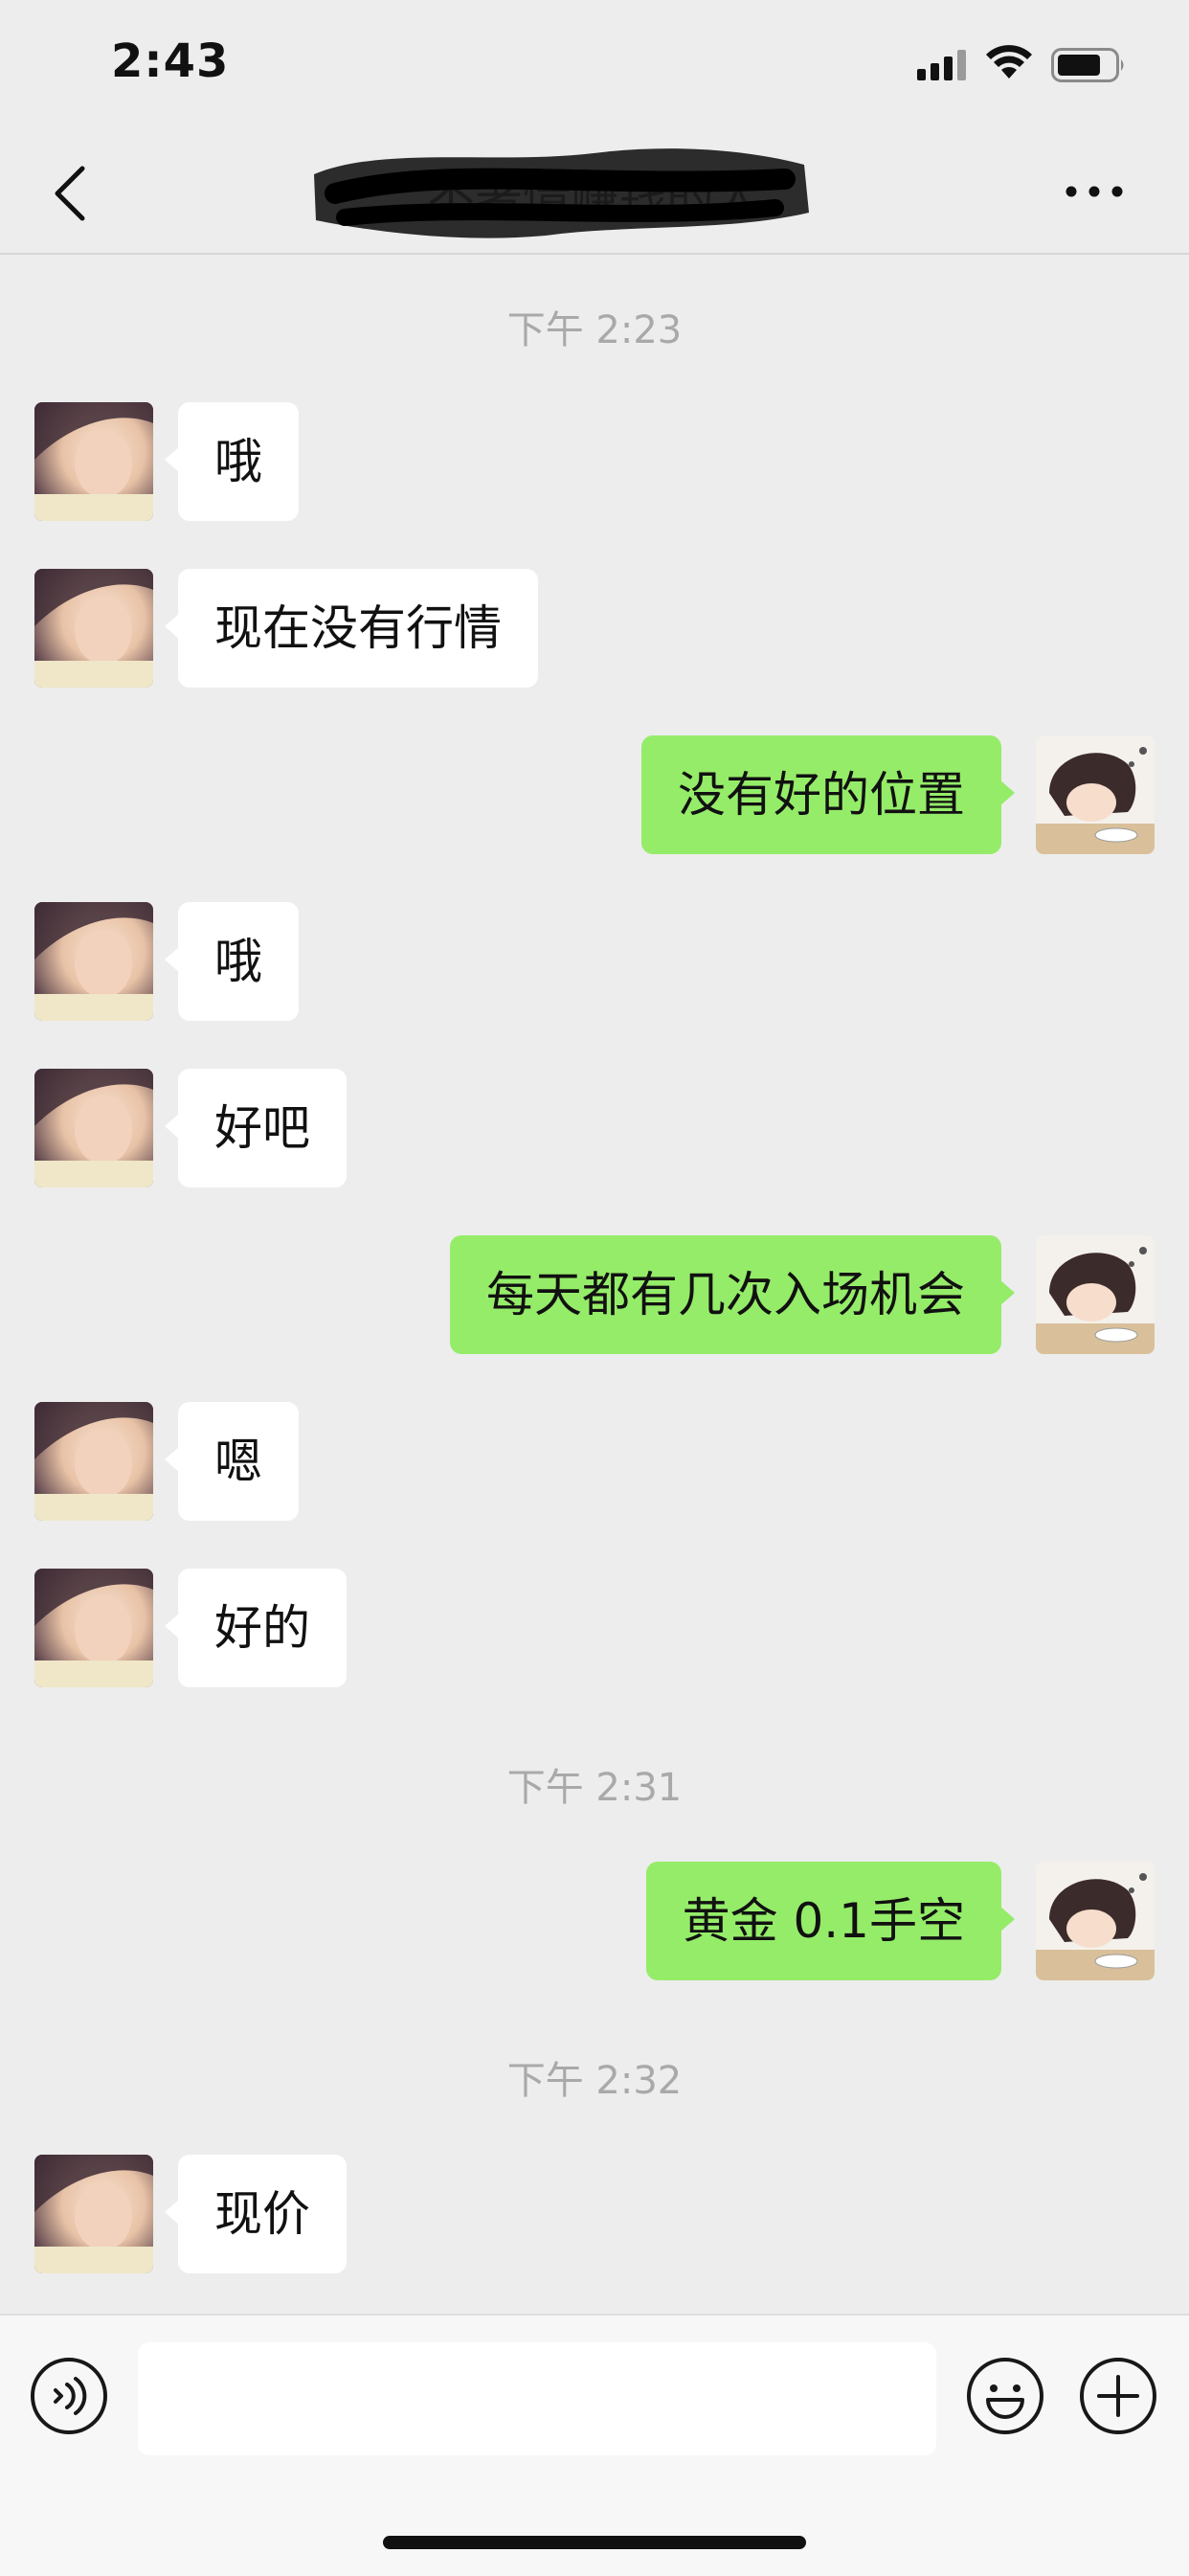 Image resolution: width=1189 pixels, height=2576 pixels. What do you see at coordinates (69, 2396) in the screenshot?
I see `voice-icon` at bounding box center [69, 2396].